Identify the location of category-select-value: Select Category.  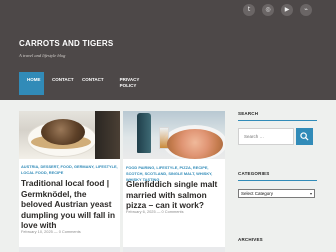
(257, 193).